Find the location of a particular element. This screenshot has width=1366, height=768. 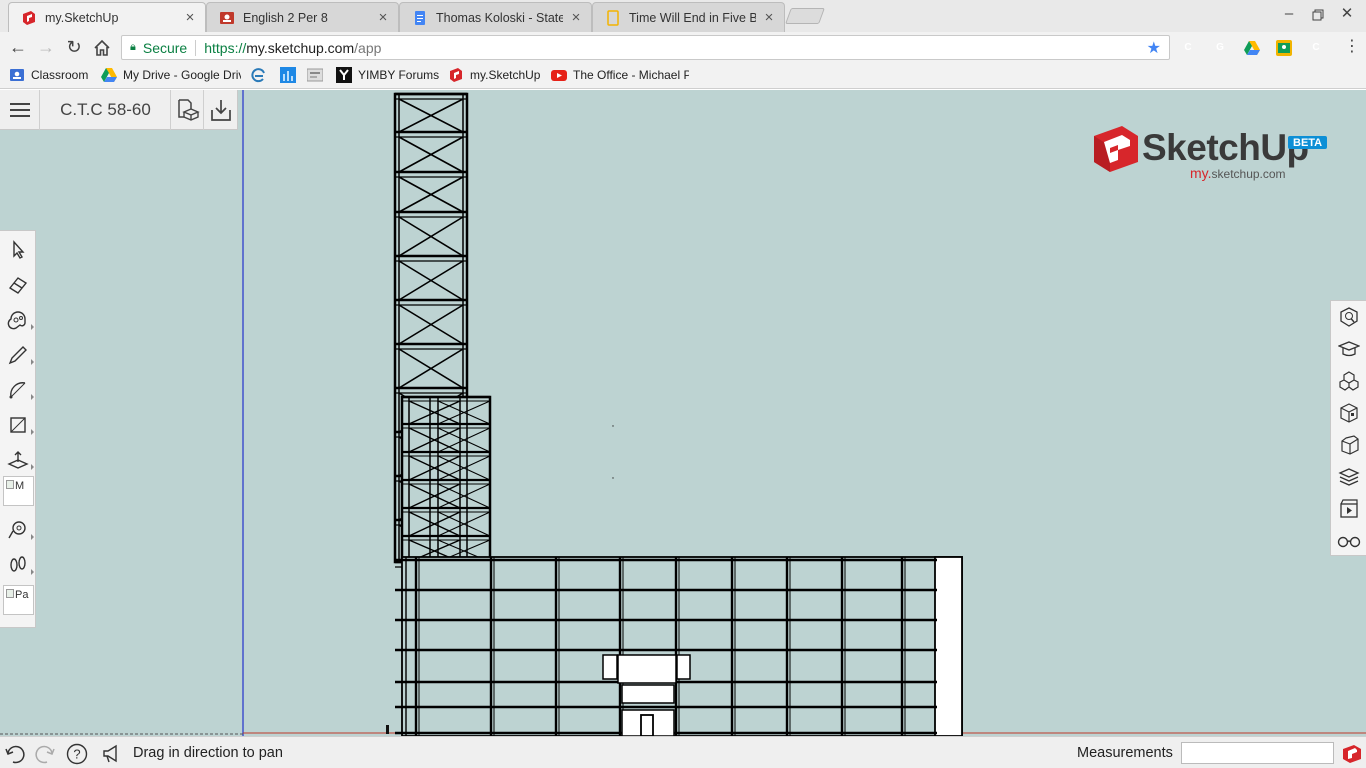

refresh-edge-icon is located at coordinates (259, 75).